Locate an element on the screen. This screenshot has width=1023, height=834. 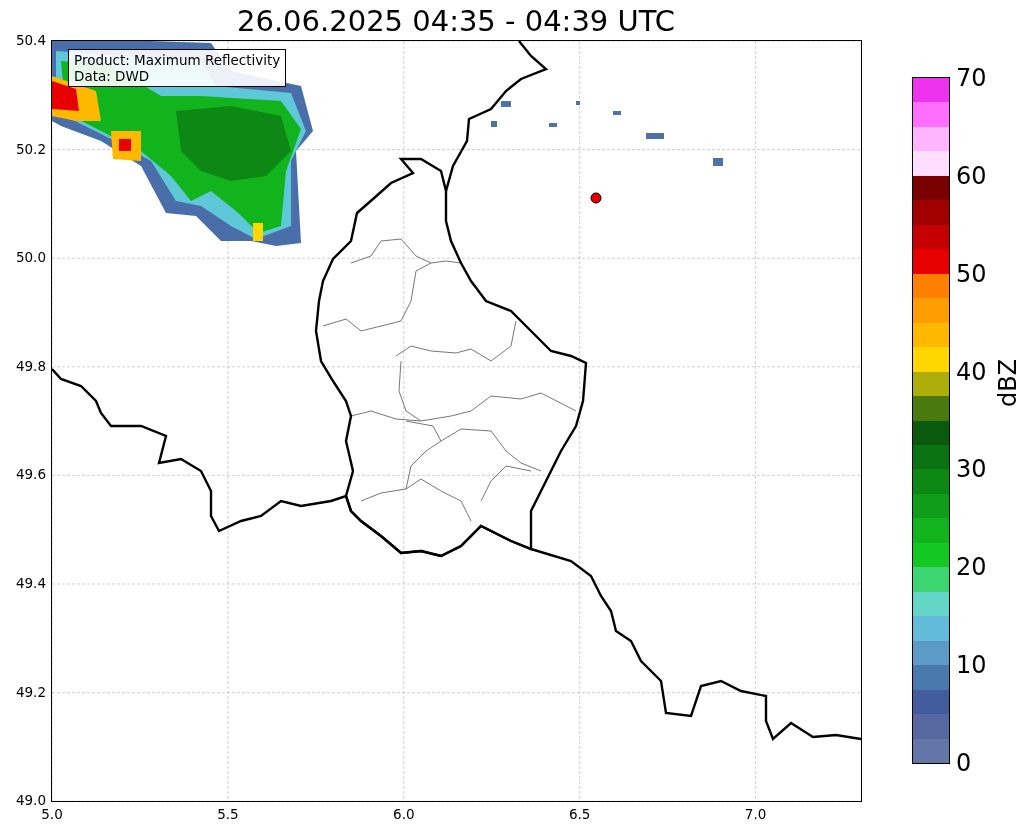
legend-text: Product: Maximum Reflectivity is located at coordinates (177, 60).